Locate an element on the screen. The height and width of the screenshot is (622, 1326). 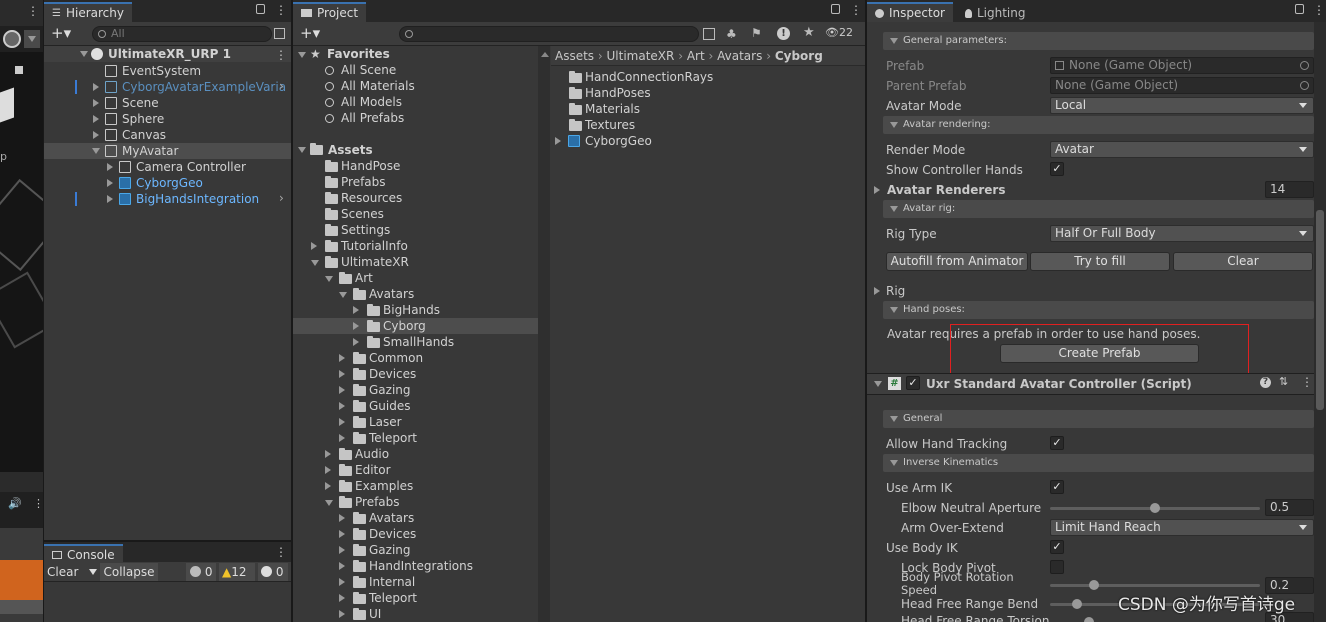
rig-foldout: Rig is located at coordinates (895, 291).